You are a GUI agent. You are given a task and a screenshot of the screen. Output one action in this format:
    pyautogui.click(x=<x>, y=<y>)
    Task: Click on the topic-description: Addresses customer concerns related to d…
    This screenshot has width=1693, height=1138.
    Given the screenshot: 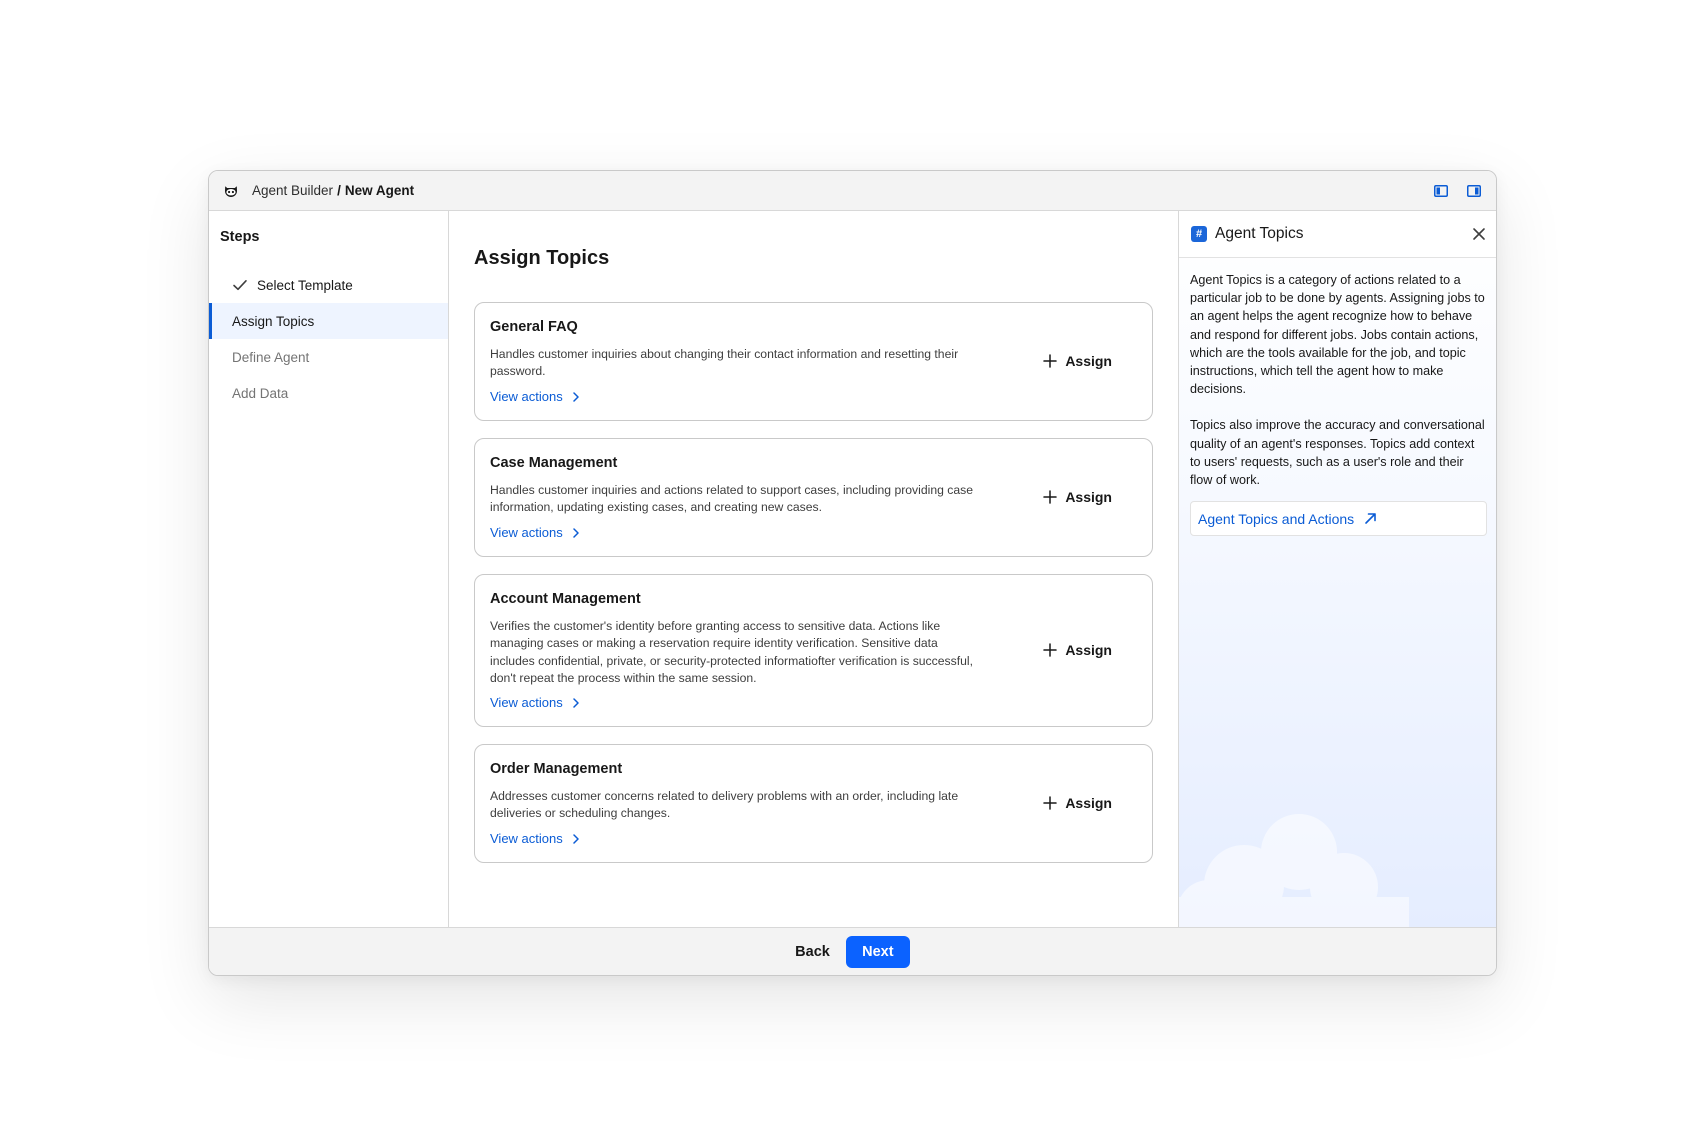 What is the action you would take?
    pyautogui.click(x=724, y=805)
    